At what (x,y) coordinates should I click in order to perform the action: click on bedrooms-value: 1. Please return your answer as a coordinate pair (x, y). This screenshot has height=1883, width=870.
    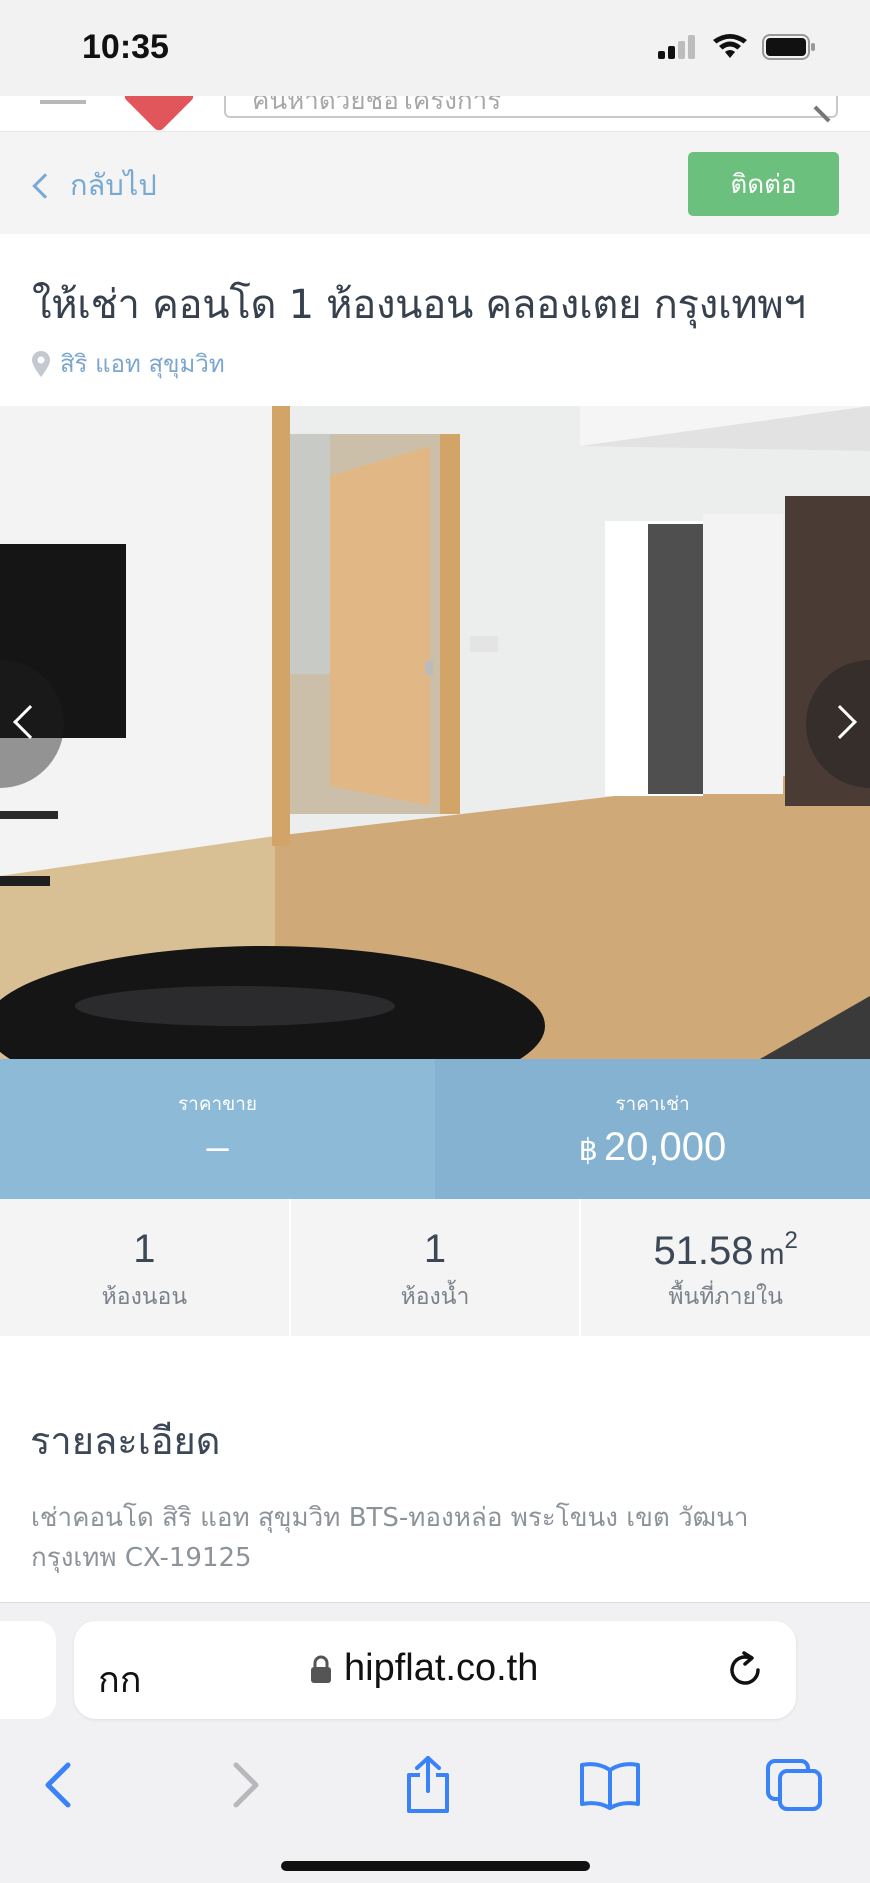
    Looking at the image, I should click on (144, 1249).